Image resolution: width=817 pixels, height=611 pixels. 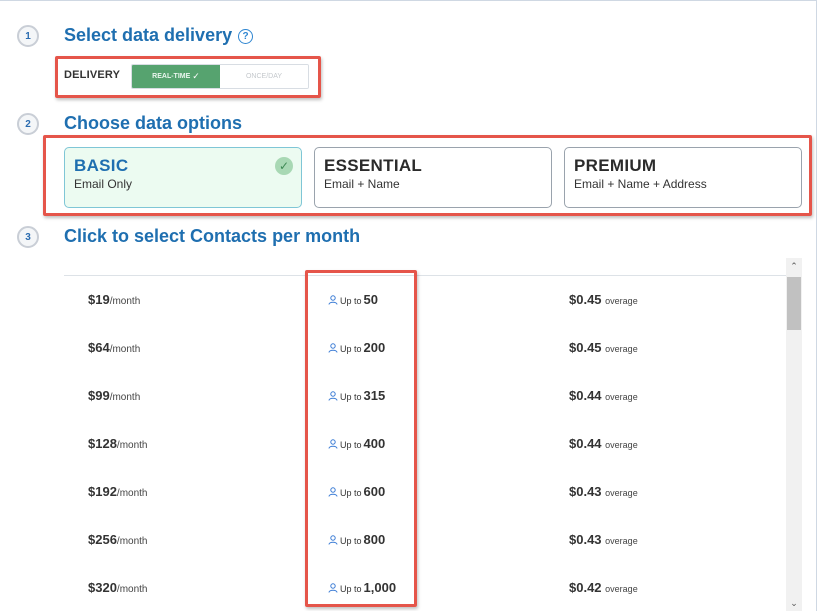 What do you see at coordinates (92, 75) in the screenshot?
I see `delivery-label: DELIVERY` at bounding box center [92, 75].